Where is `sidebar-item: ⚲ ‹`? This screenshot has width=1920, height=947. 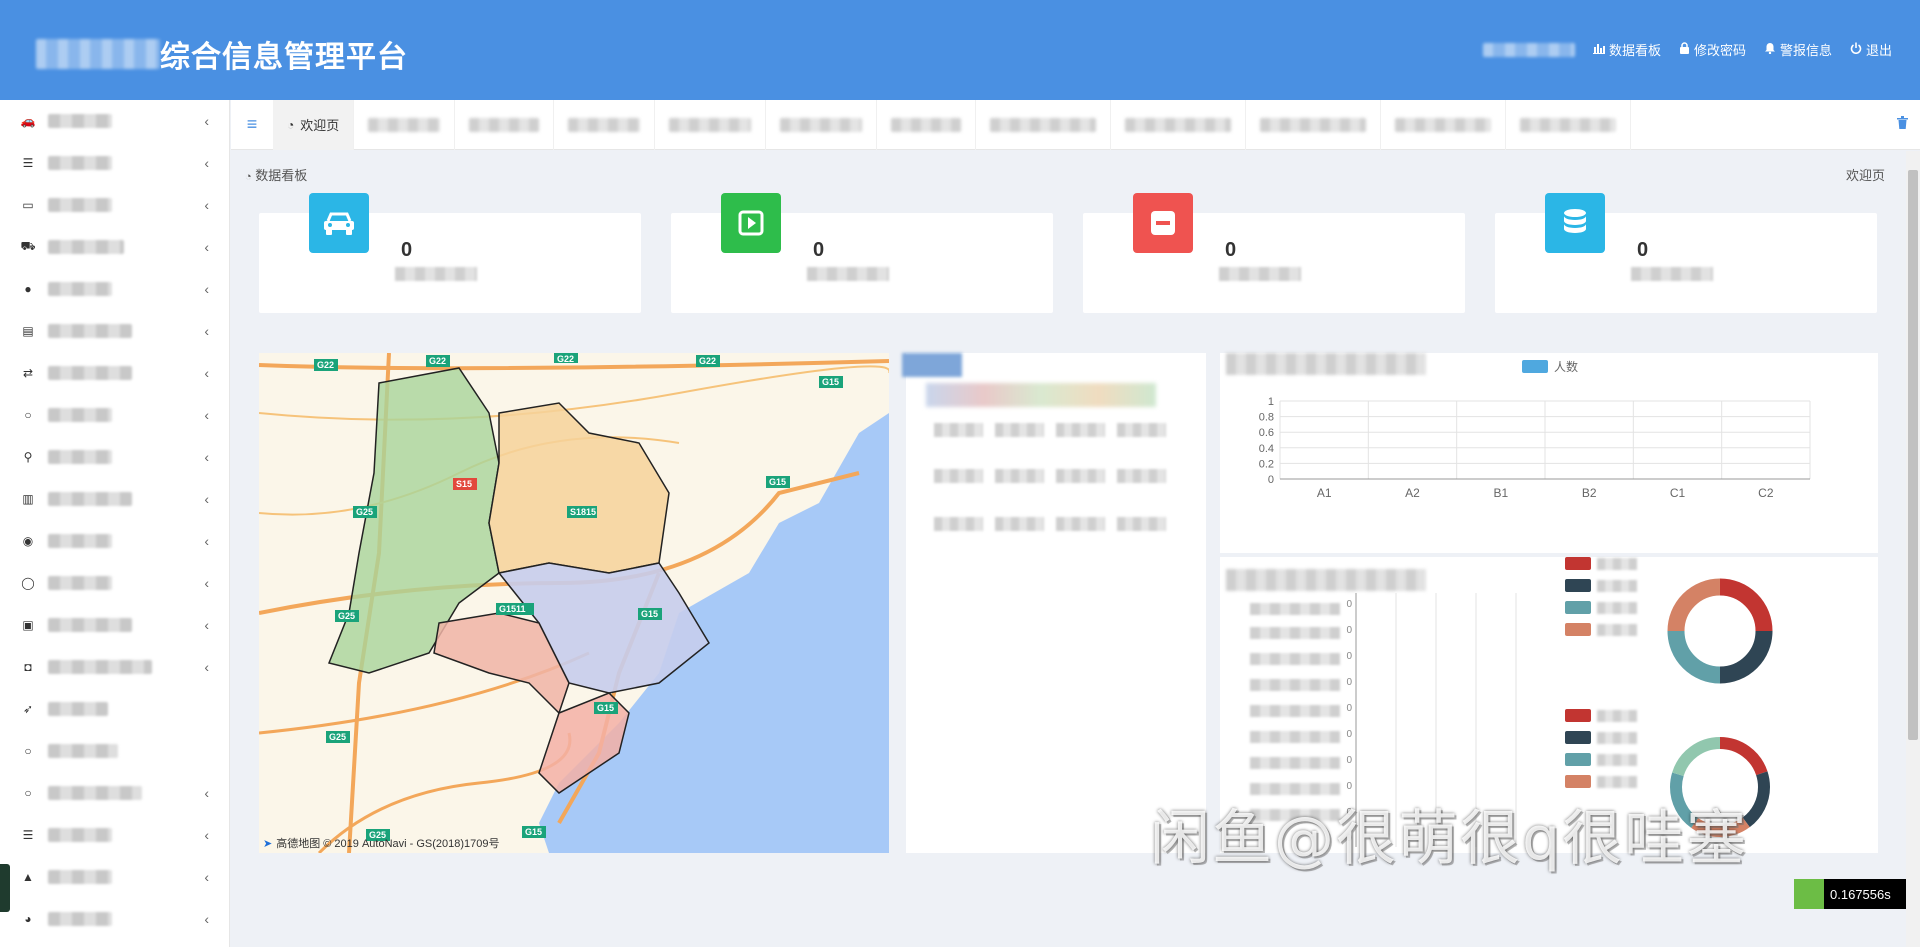
sidebar-item: ⚲ ‹ is located at coordinates (114, 457).